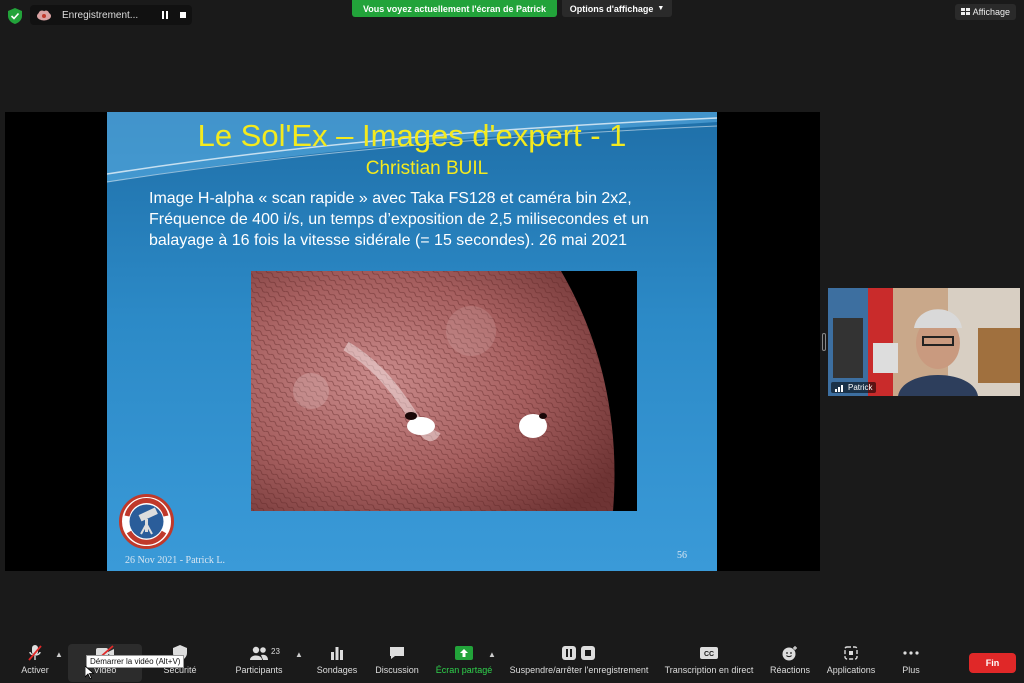 This screenshot has height=683, width=1024. Describe the element at coordinates (911, 653) in the screenshot. I see `ellipsis-icon` at that location.